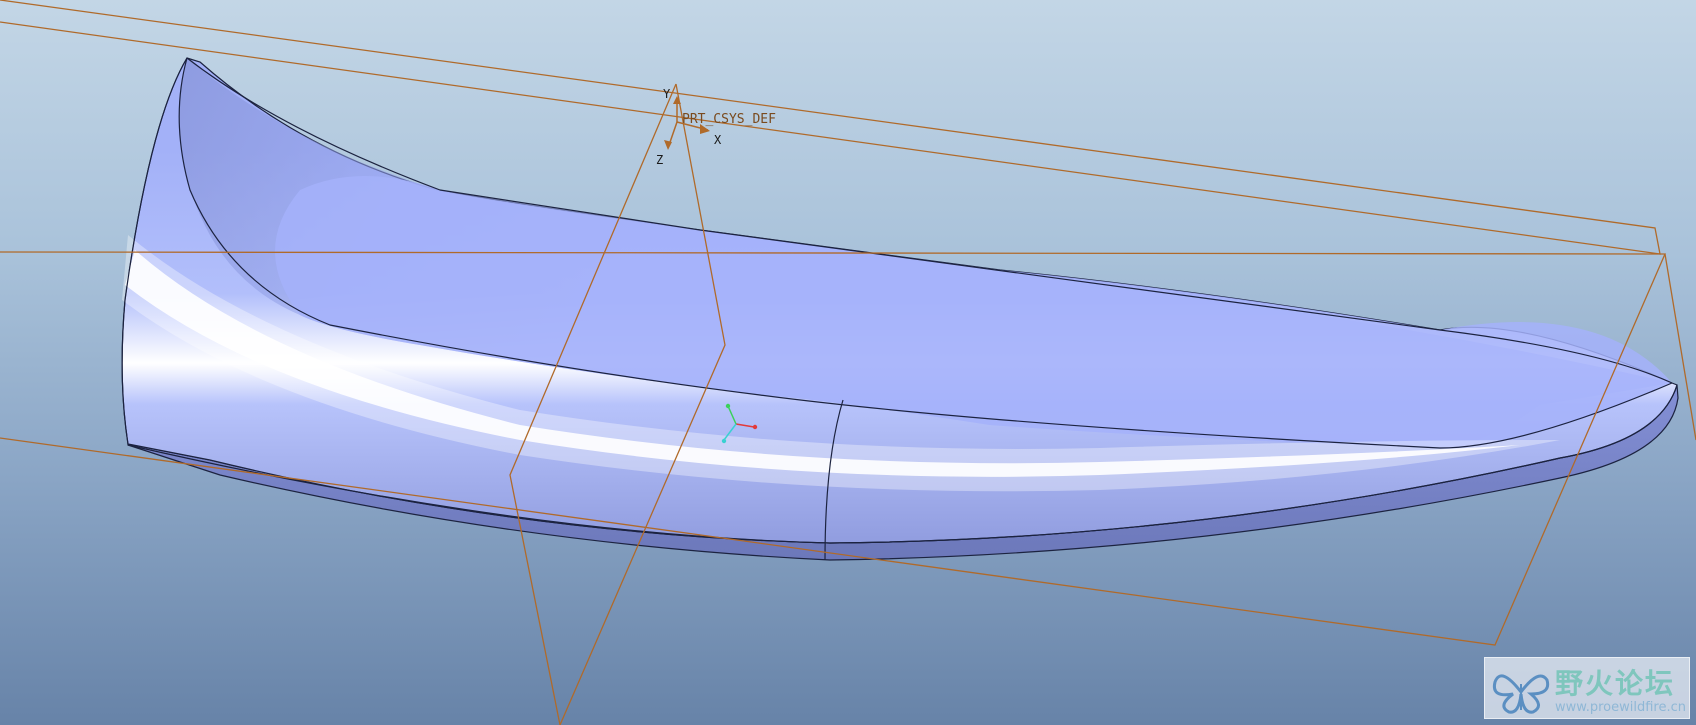  Describe the element at coordinates (667, 94) in the screenshot. I see `csys-y-label: Y` at that location.